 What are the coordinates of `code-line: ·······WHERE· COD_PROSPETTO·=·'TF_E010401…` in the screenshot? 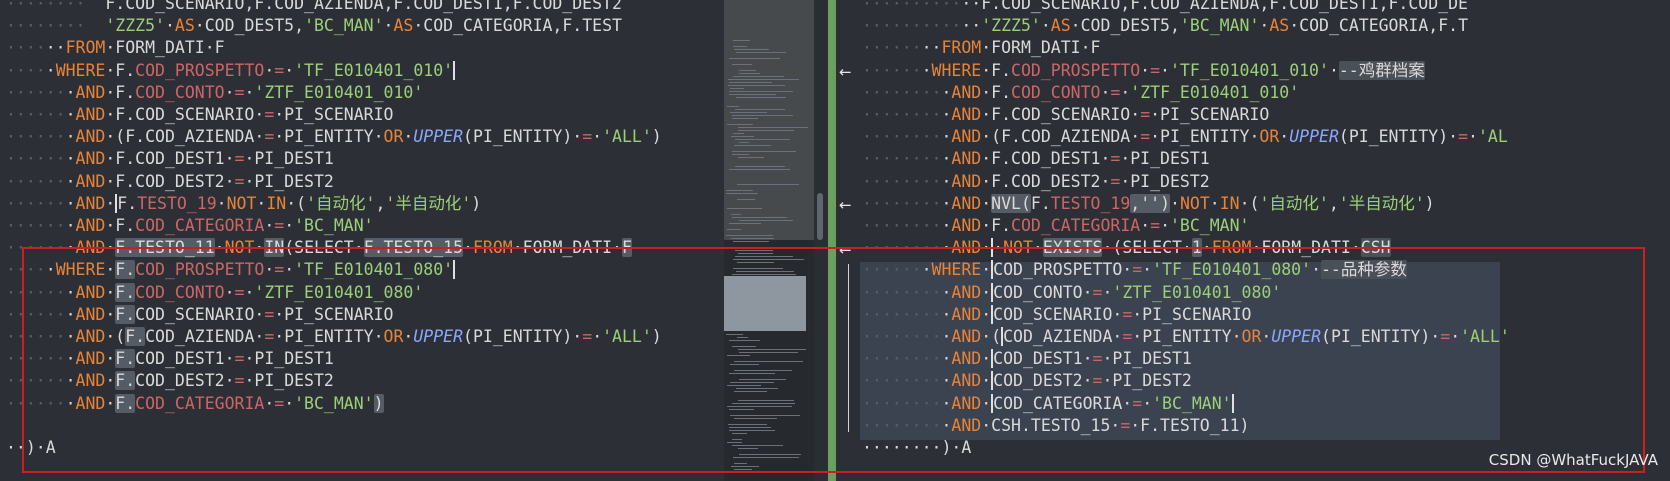 It's located at (1134, 269).